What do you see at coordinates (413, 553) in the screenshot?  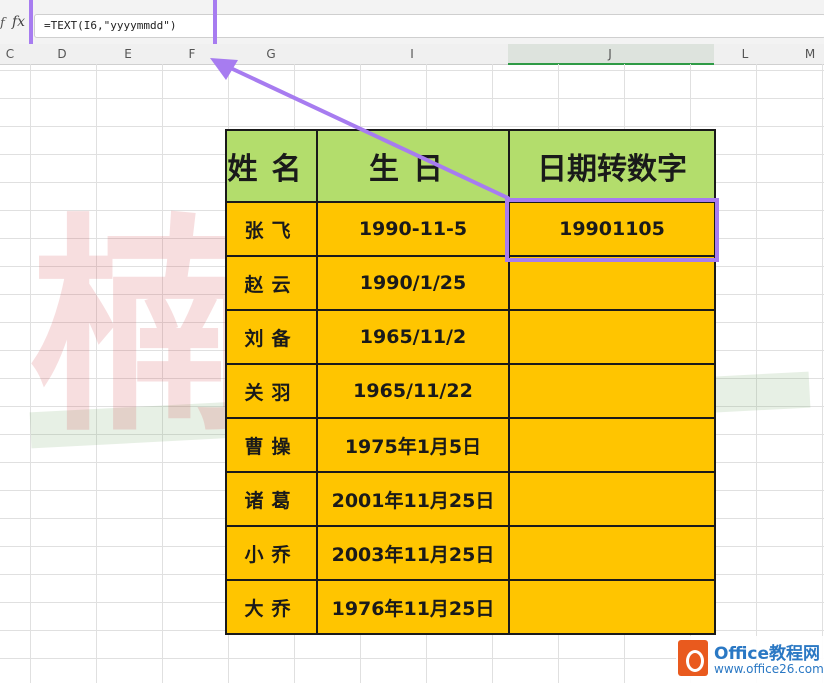 I see `birthday-cell: 2003年11月25日` at bounding box center [413, 553].